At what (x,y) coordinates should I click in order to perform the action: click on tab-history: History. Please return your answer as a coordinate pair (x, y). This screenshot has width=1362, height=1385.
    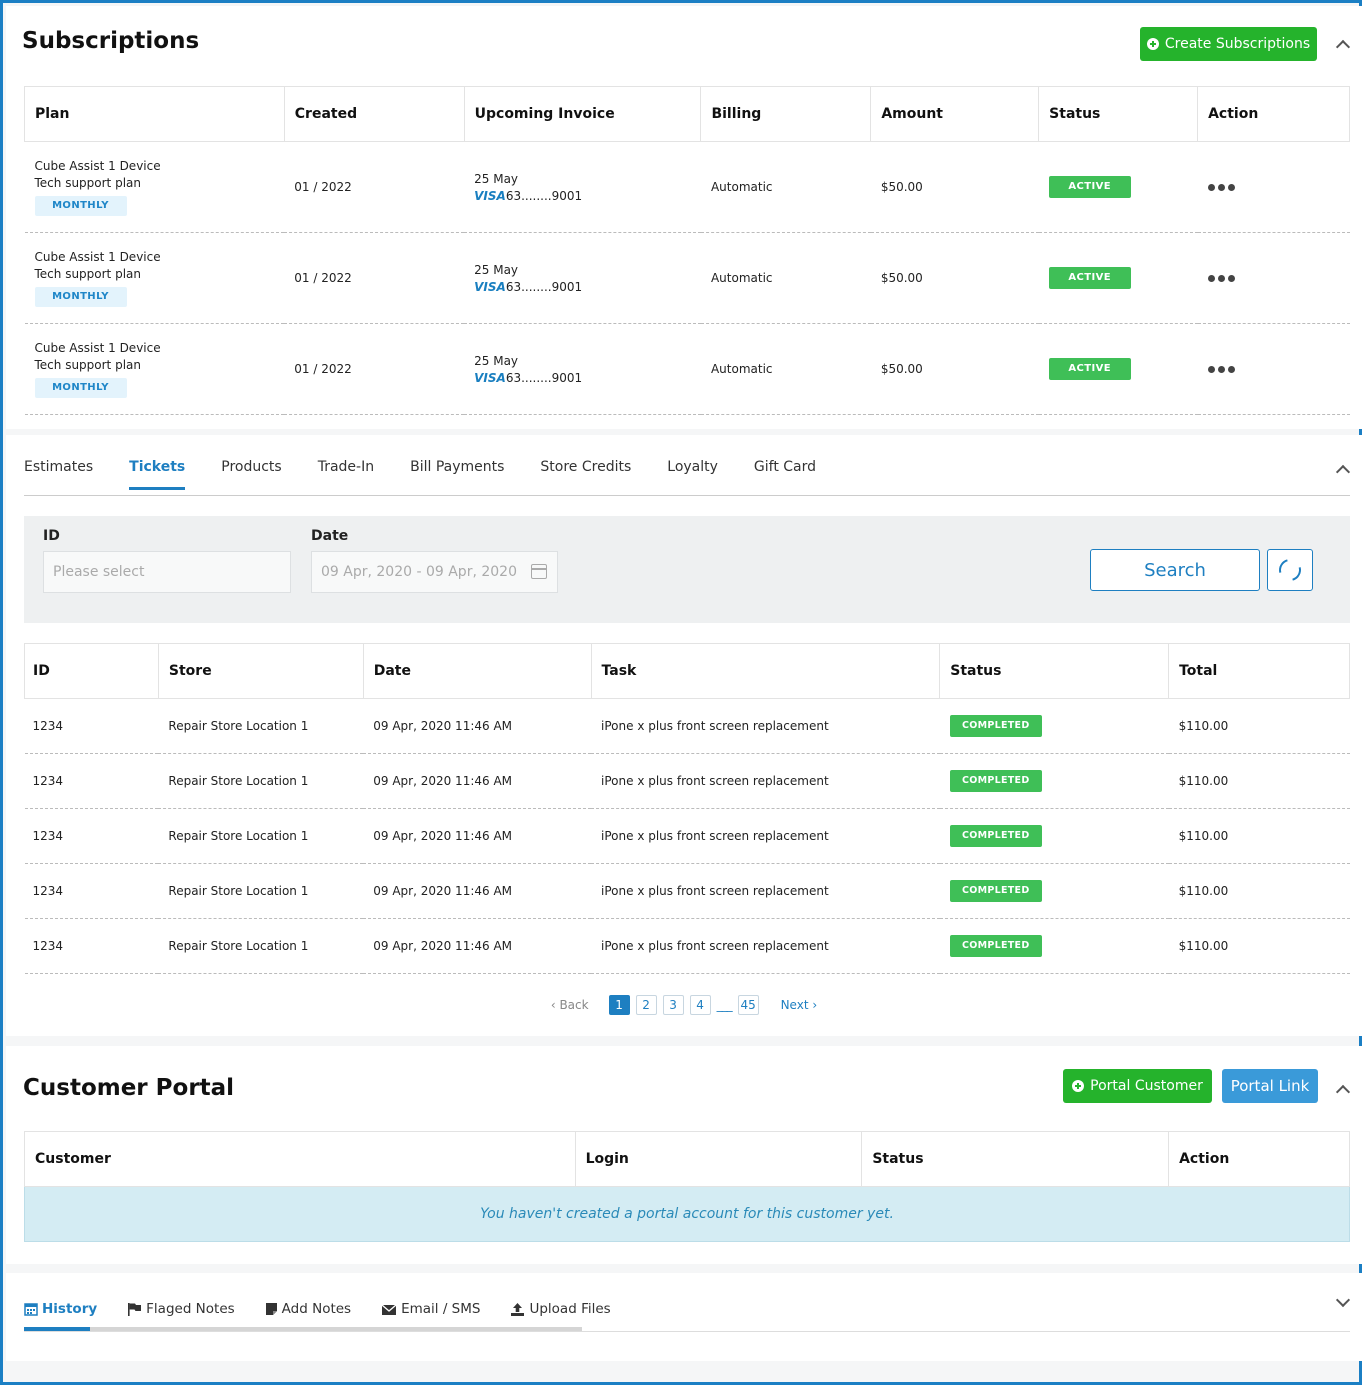
    Looking at the image, I should click on (60, 1313).